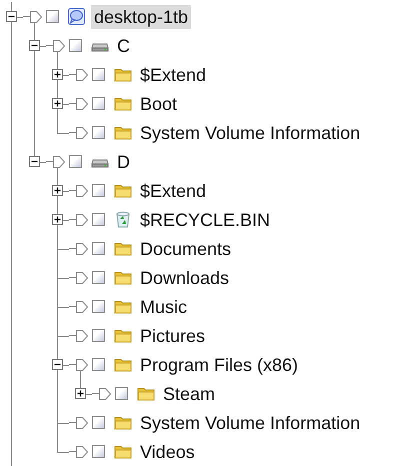  I want to click on tree-item-label: Documents, so click(185, 248).